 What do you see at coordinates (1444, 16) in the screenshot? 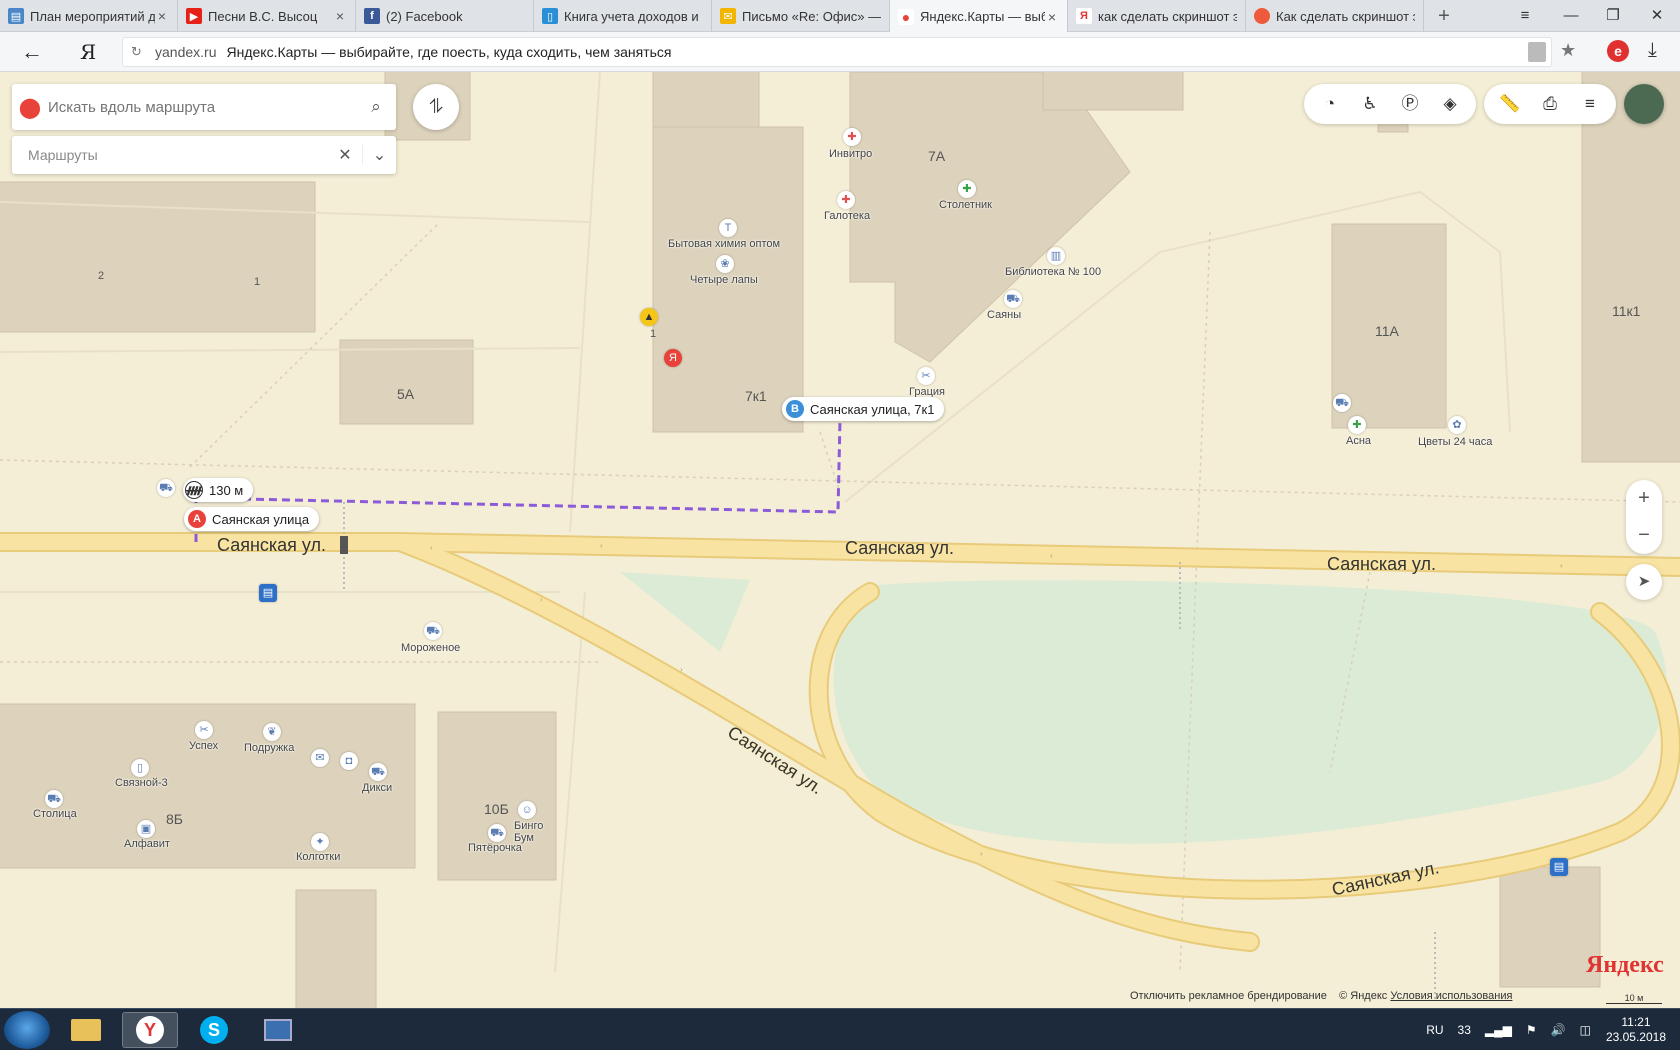
I see `new-tab-button: +` at bounding box center [1444, 16].